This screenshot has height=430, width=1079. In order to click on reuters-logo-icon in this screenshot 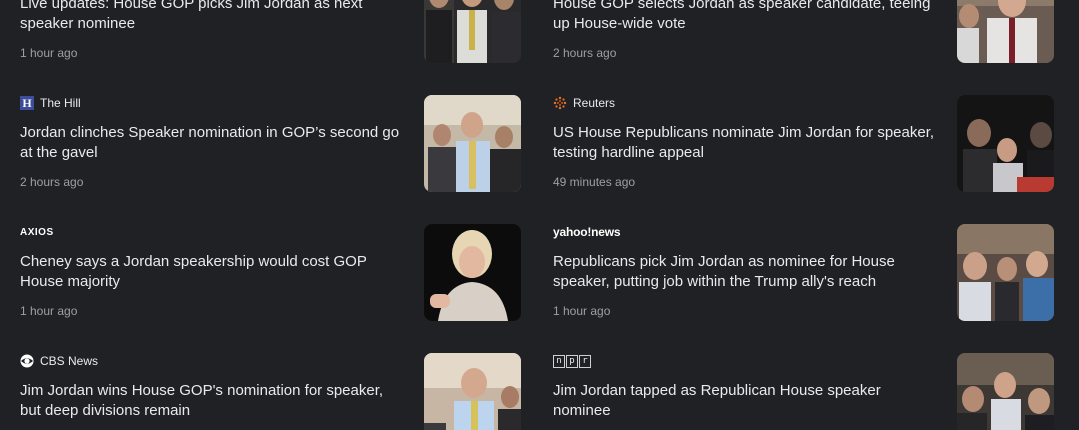, I will do `click(560, 103)`.